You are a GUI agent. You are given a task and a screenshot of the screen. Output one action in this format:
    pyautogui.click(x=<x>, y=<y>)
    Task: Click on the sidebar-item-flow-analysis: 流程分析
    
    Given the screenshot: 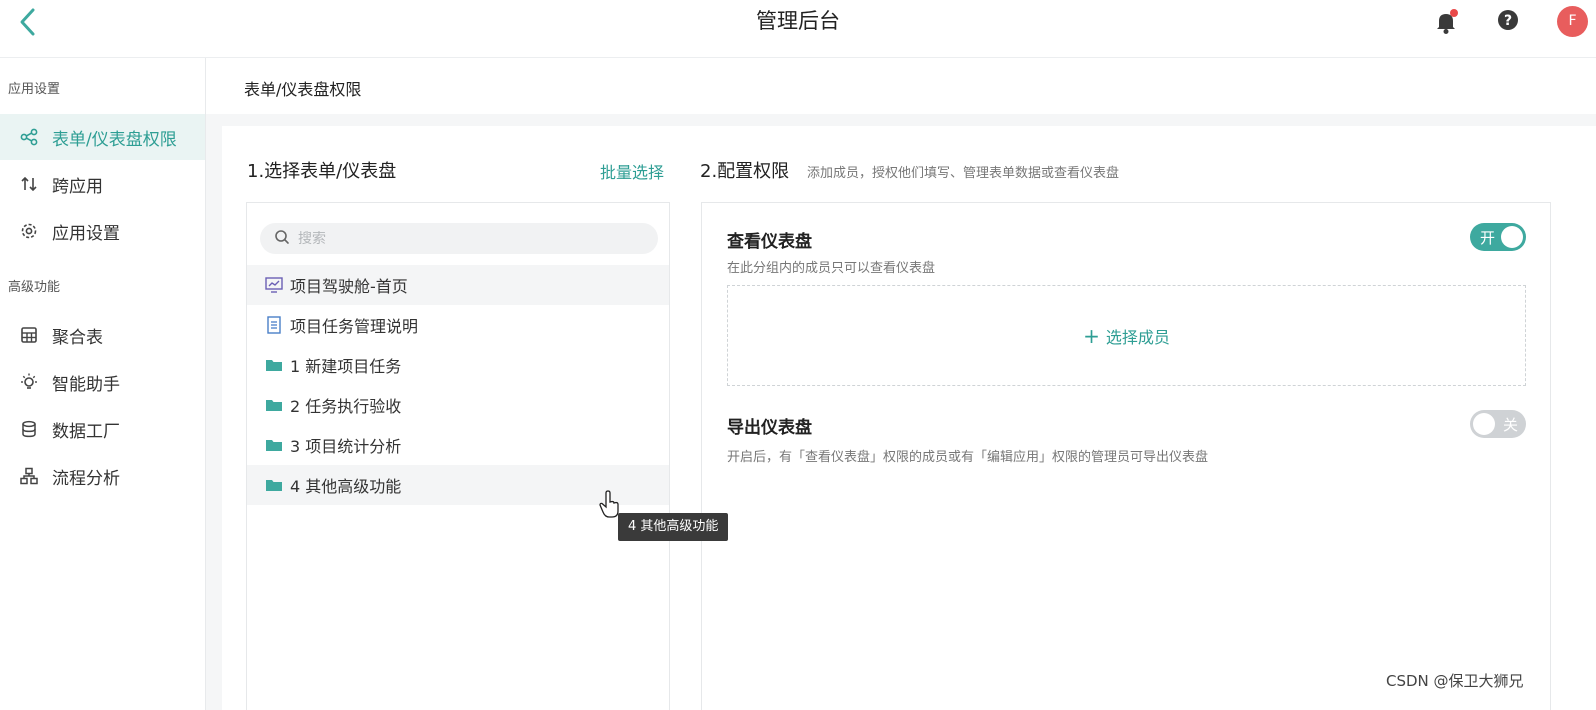 What is the action you would take?
    pyautogui.click(x=102, y=476)
    